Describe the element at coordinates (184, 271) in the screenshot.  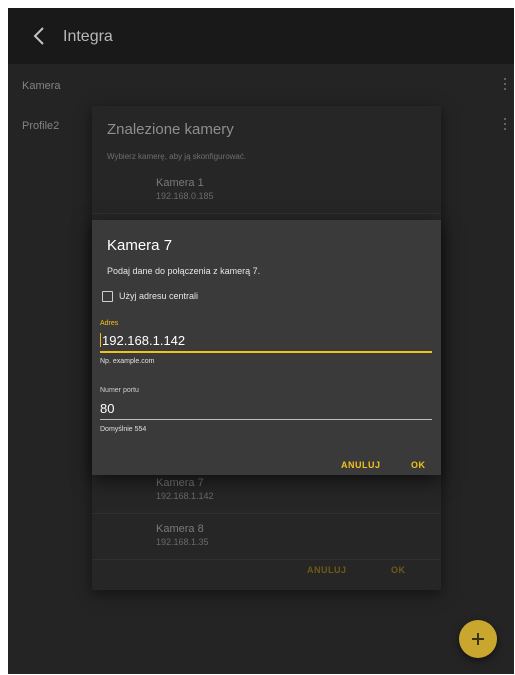
I see `dialog-message: Podaj dane do połączenia z kamerą 7.` at that location.